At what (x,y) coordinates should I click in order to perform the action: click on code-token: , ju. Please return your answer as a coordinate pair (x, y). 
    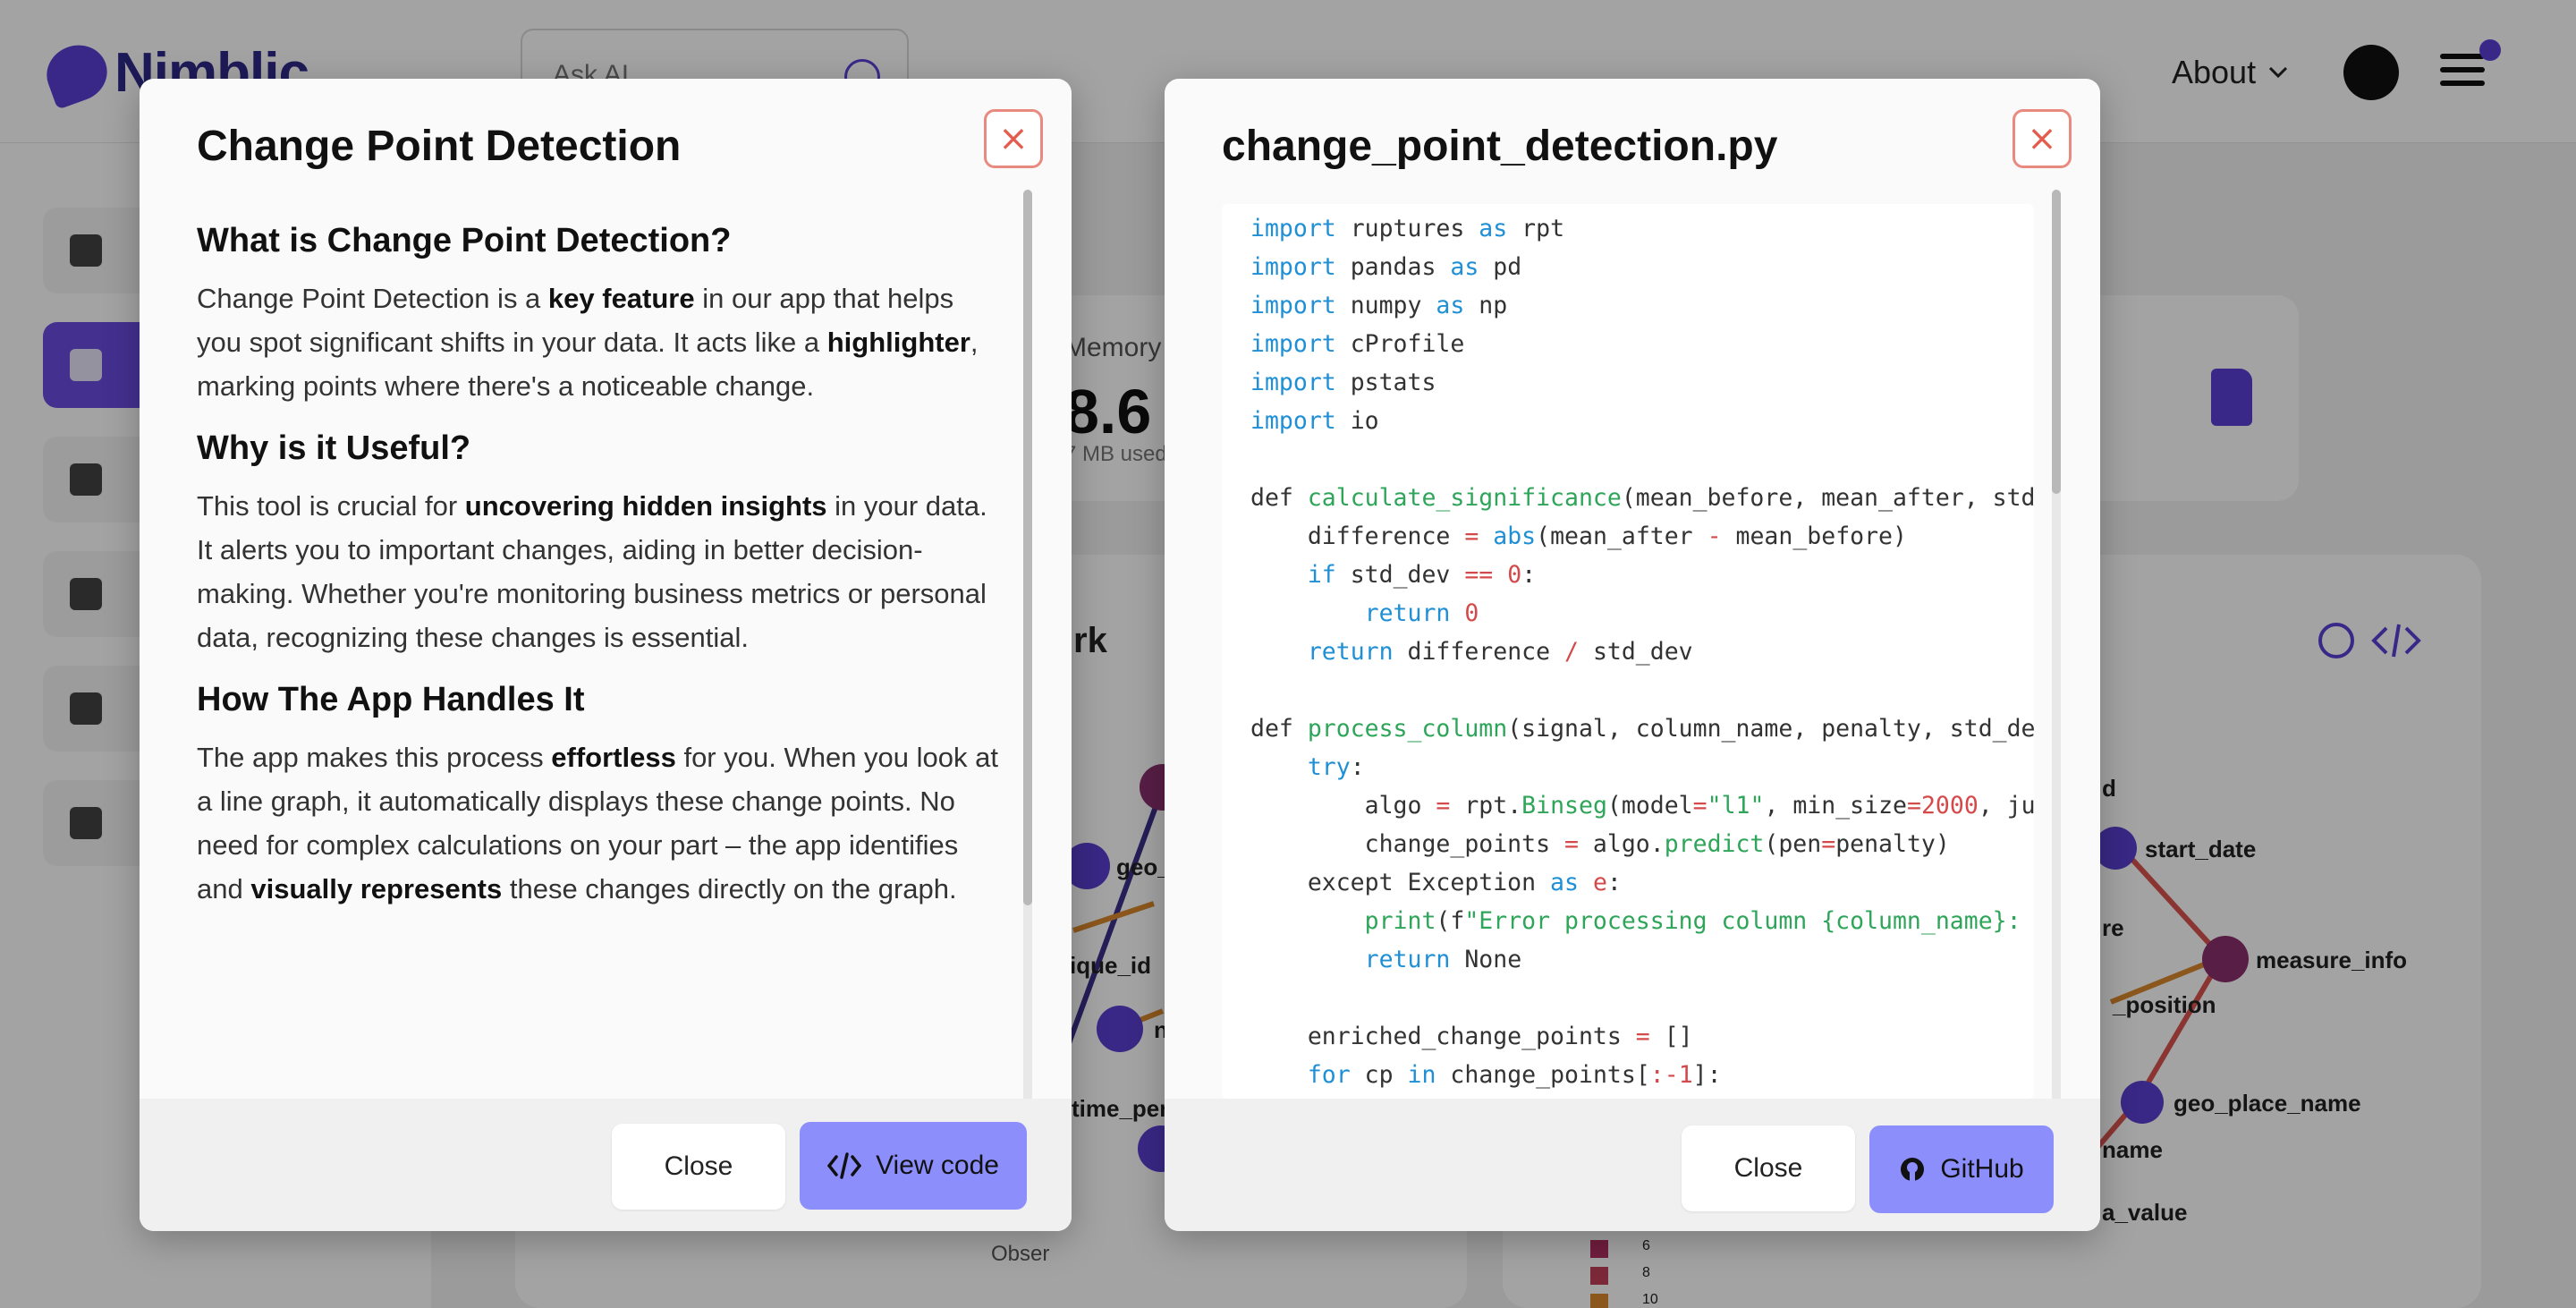
    Looking at the image, I should click on (2006, 806).